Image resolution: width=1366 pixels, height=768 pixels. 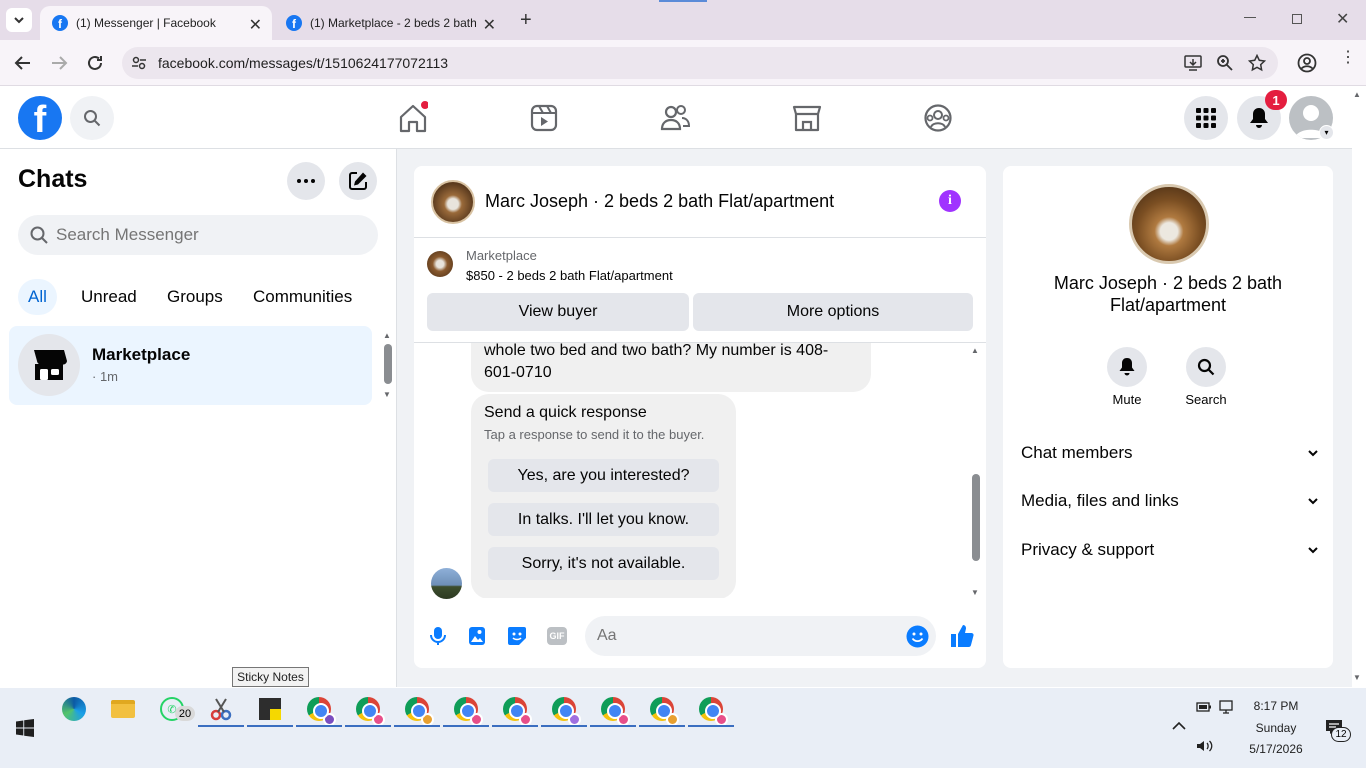 What do you see at coordinates (1276, 728) in the screenshot?
I see `clock-day: Sunday` at bounding box center [1276, 728].